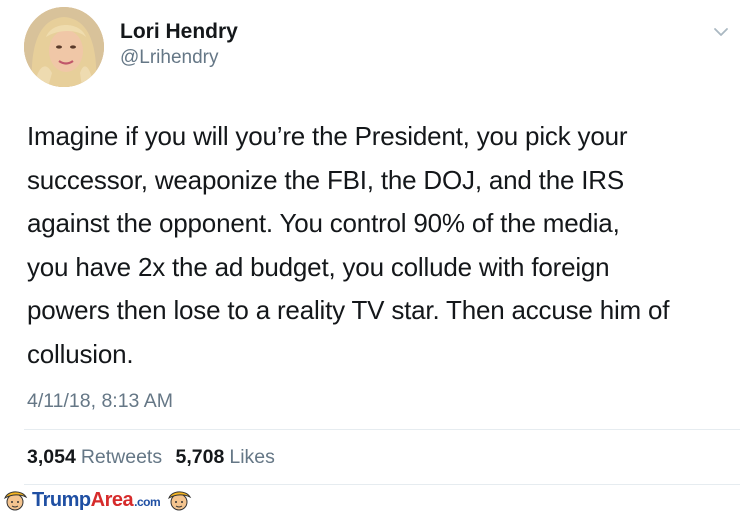  Describe the element at coordinates (179, 32) in the screenshot. I see `author-name: Lori Hendry` at that location.